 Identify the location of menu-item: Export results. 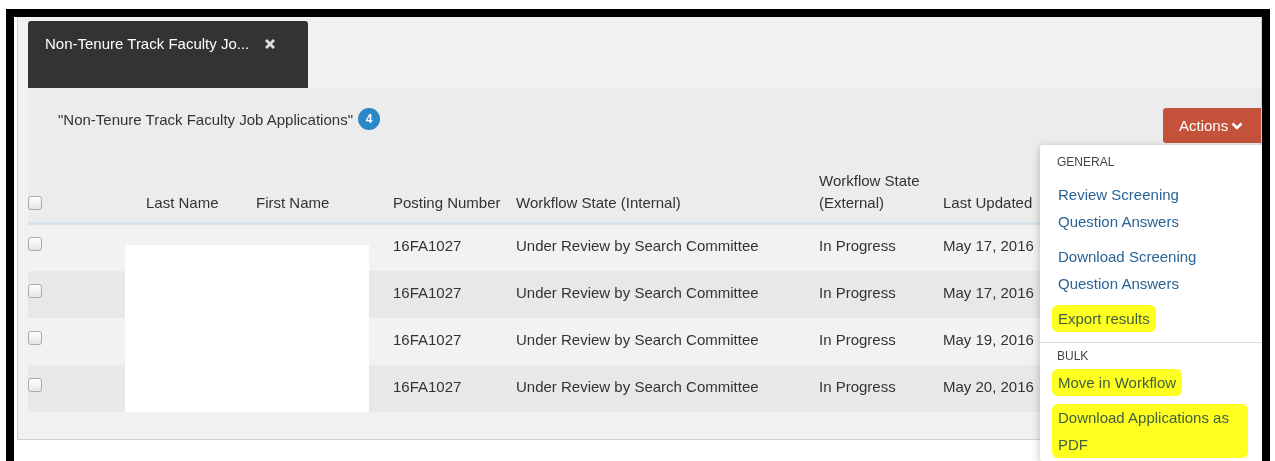
(1104, 318).